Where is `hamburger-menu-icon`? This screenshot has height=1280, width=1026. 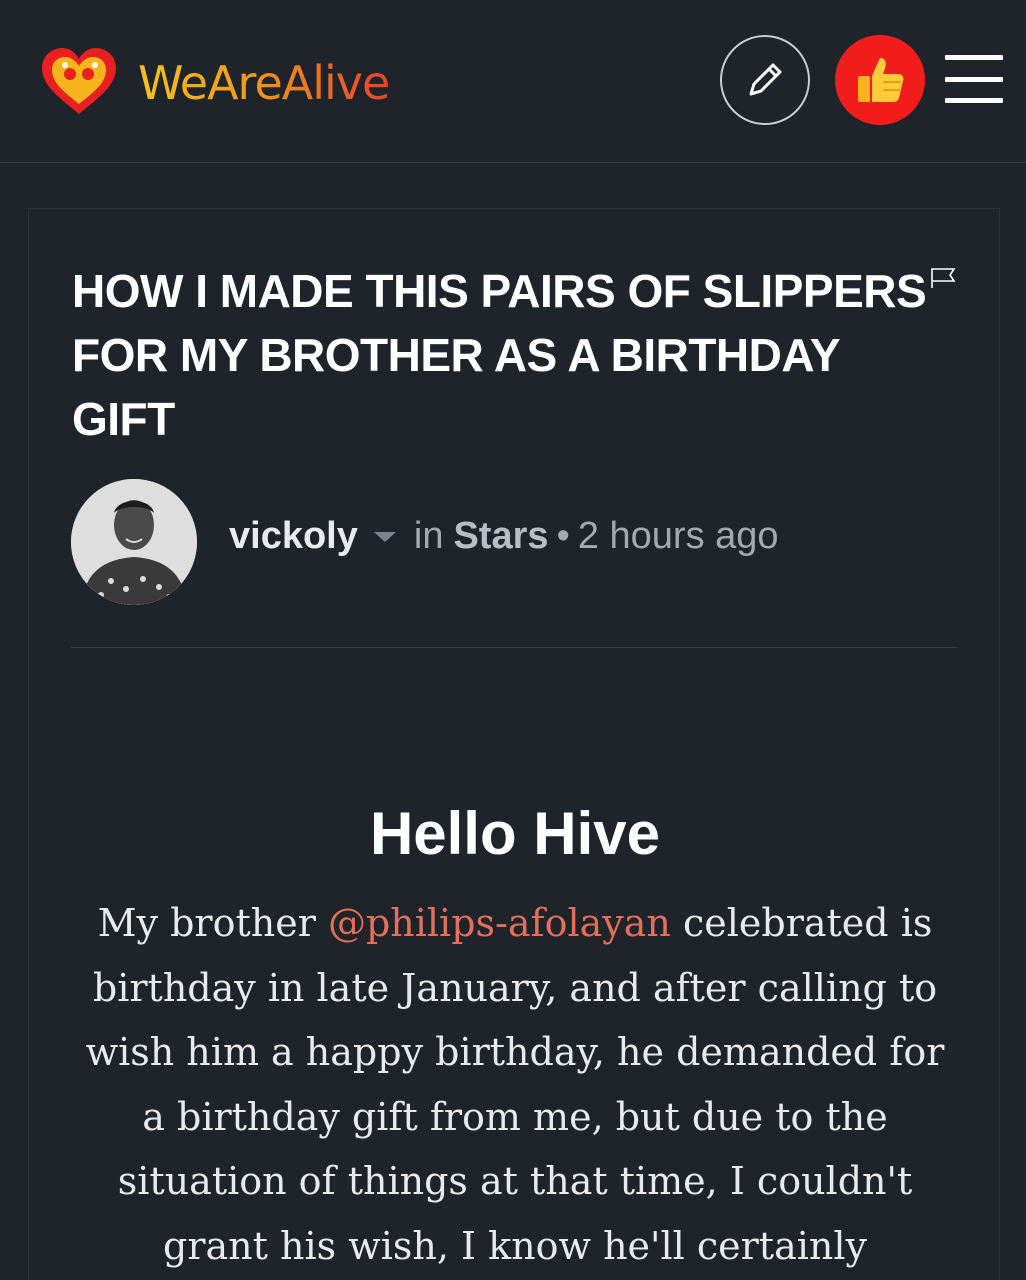 hamburger-menu-icon is located at coordinates (974, 79).